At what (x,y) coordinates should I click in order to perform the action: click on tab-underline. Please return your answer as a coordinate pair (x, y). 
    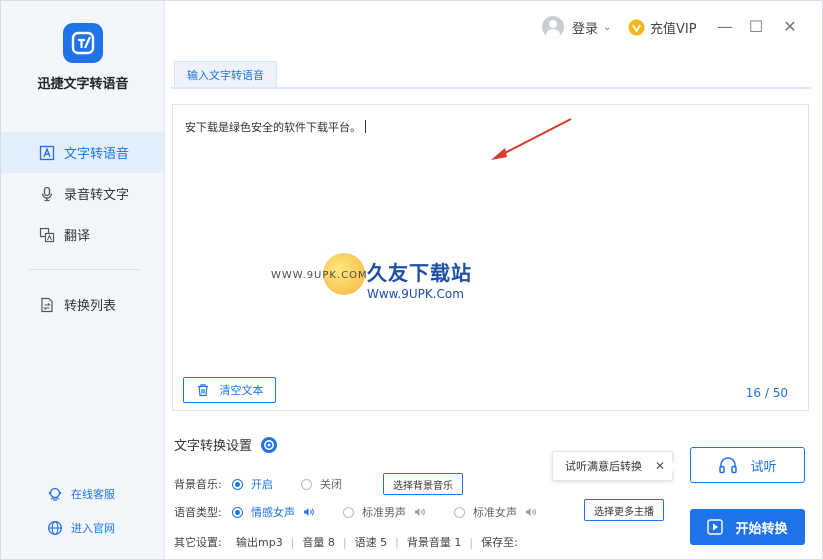
    Looking at the image, I should click on (491, 88).